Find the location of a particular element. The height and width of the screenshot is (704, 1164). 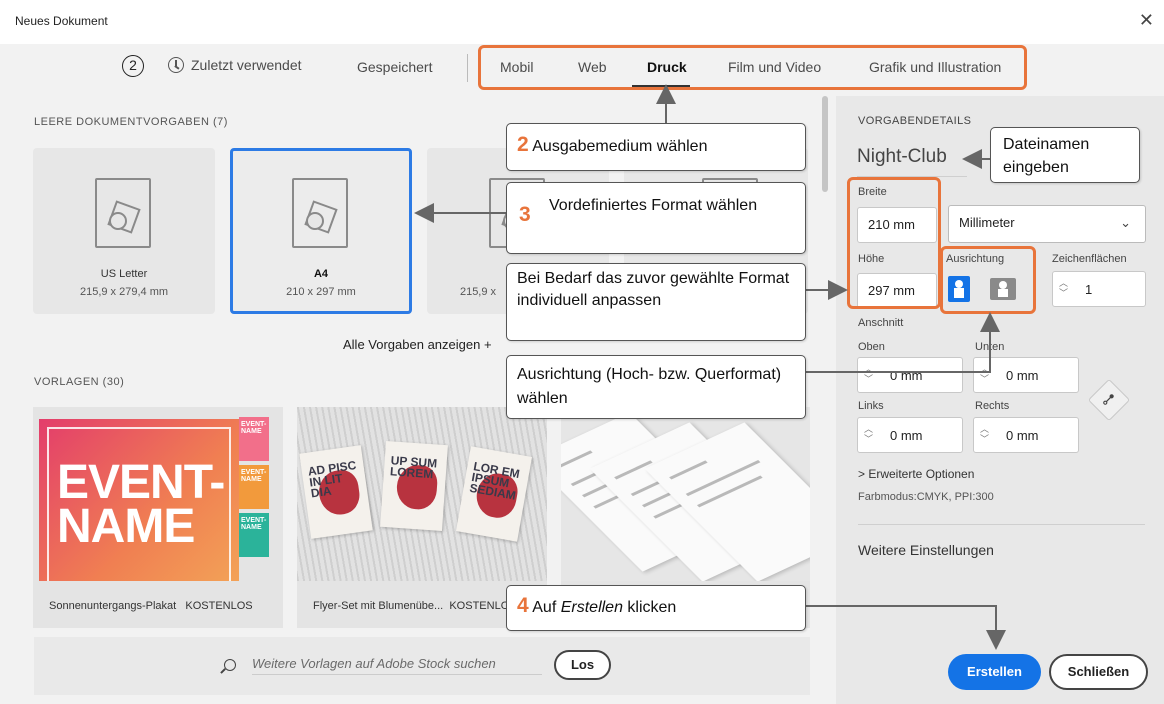

bleed-right-value: 0 mm is located at coordinates (1022, 435).